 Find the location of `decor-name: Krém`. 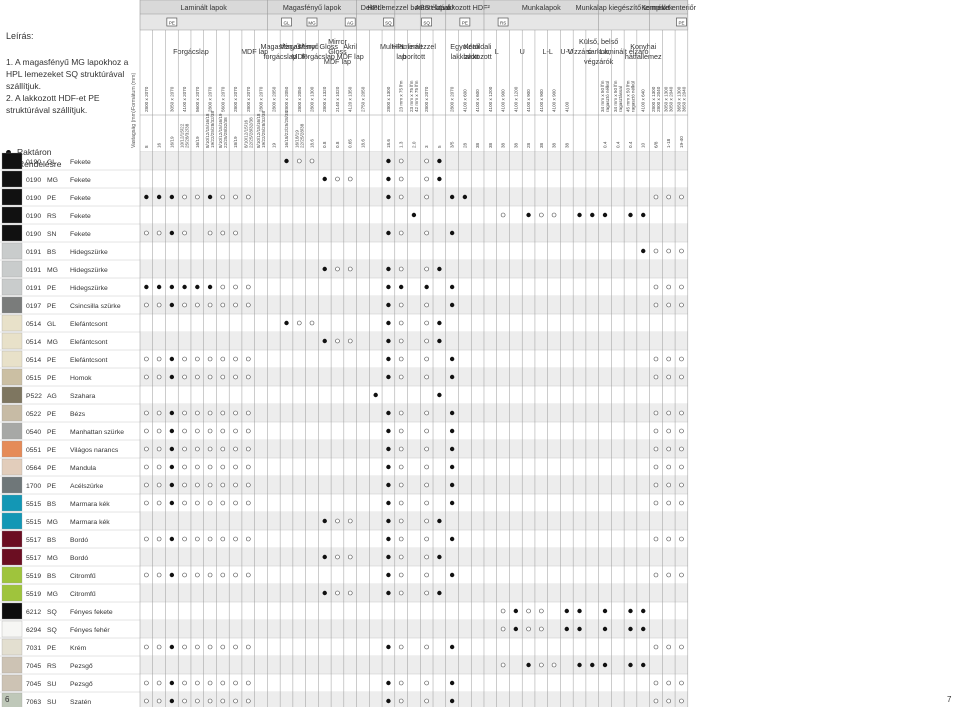

decor-name: Krém is located at coordinates (78, 648).